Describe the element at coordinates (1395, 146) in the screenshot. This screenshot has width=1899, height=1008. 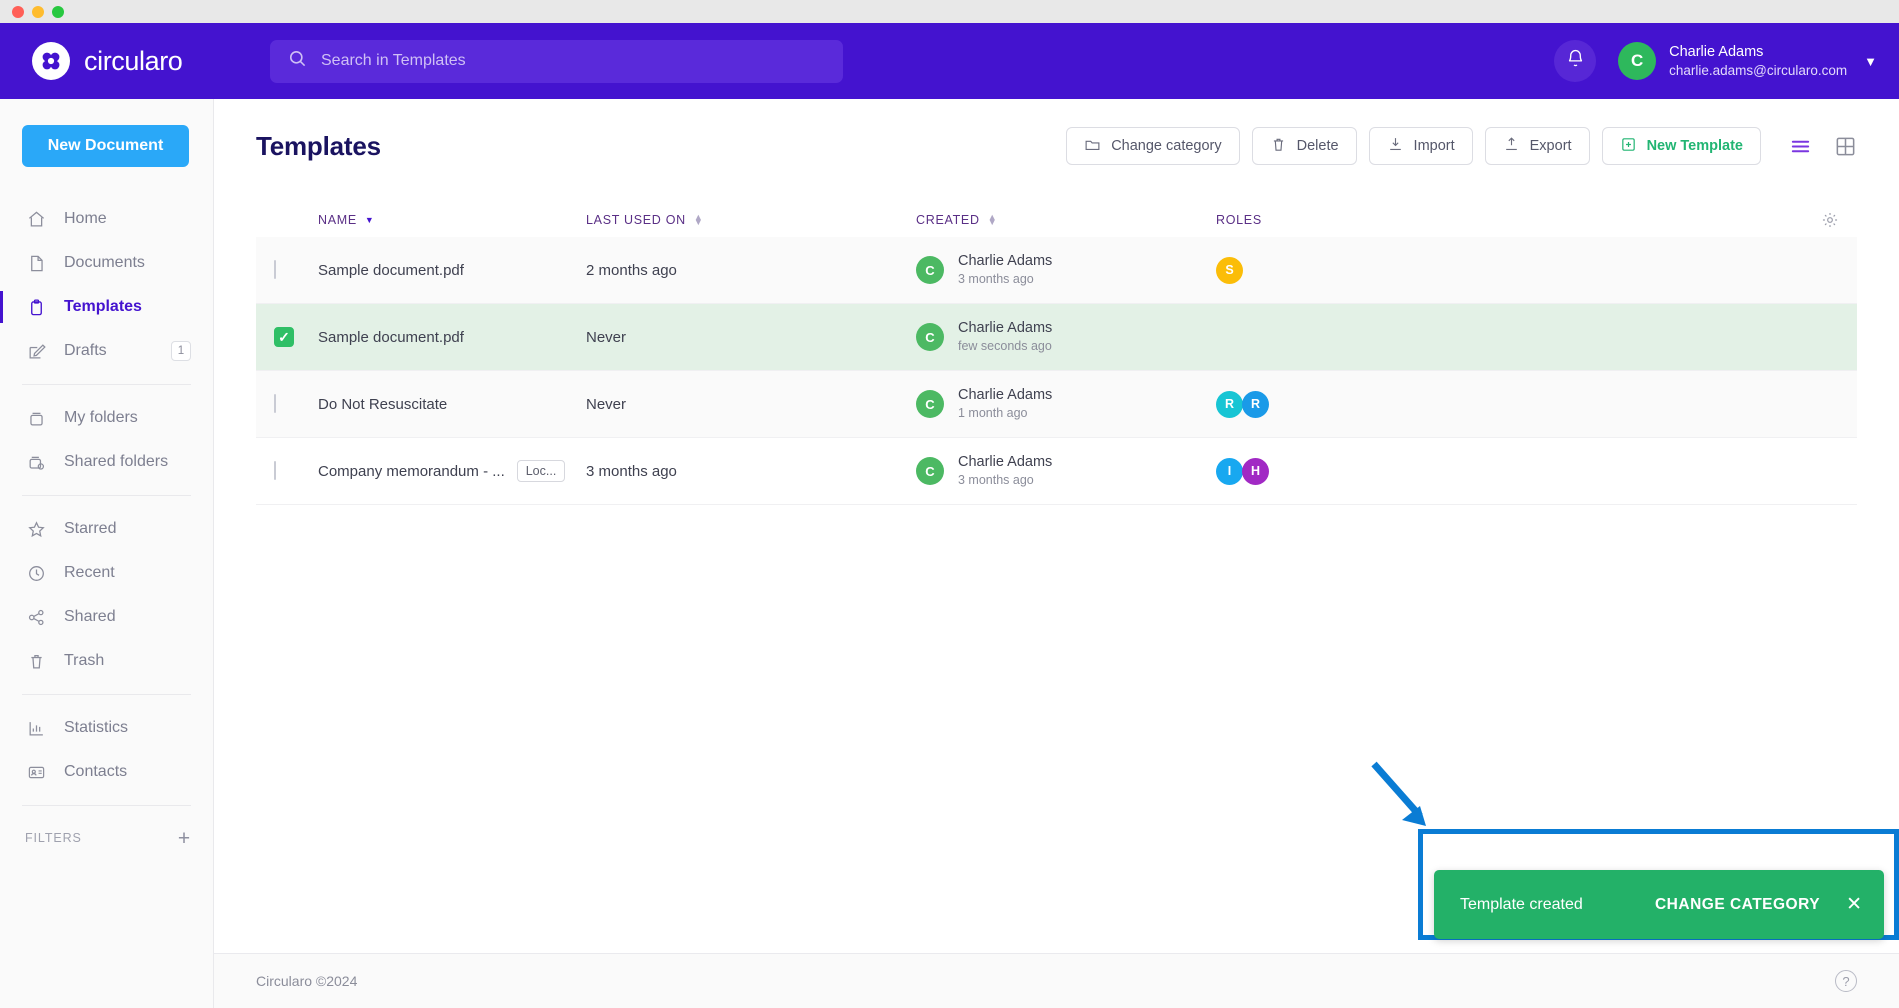
I see `import-icon` at that location.